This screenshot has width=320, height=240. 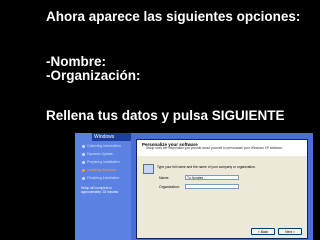 I want to click on name-field: Tu Nombre, so click(x=212, y=177).